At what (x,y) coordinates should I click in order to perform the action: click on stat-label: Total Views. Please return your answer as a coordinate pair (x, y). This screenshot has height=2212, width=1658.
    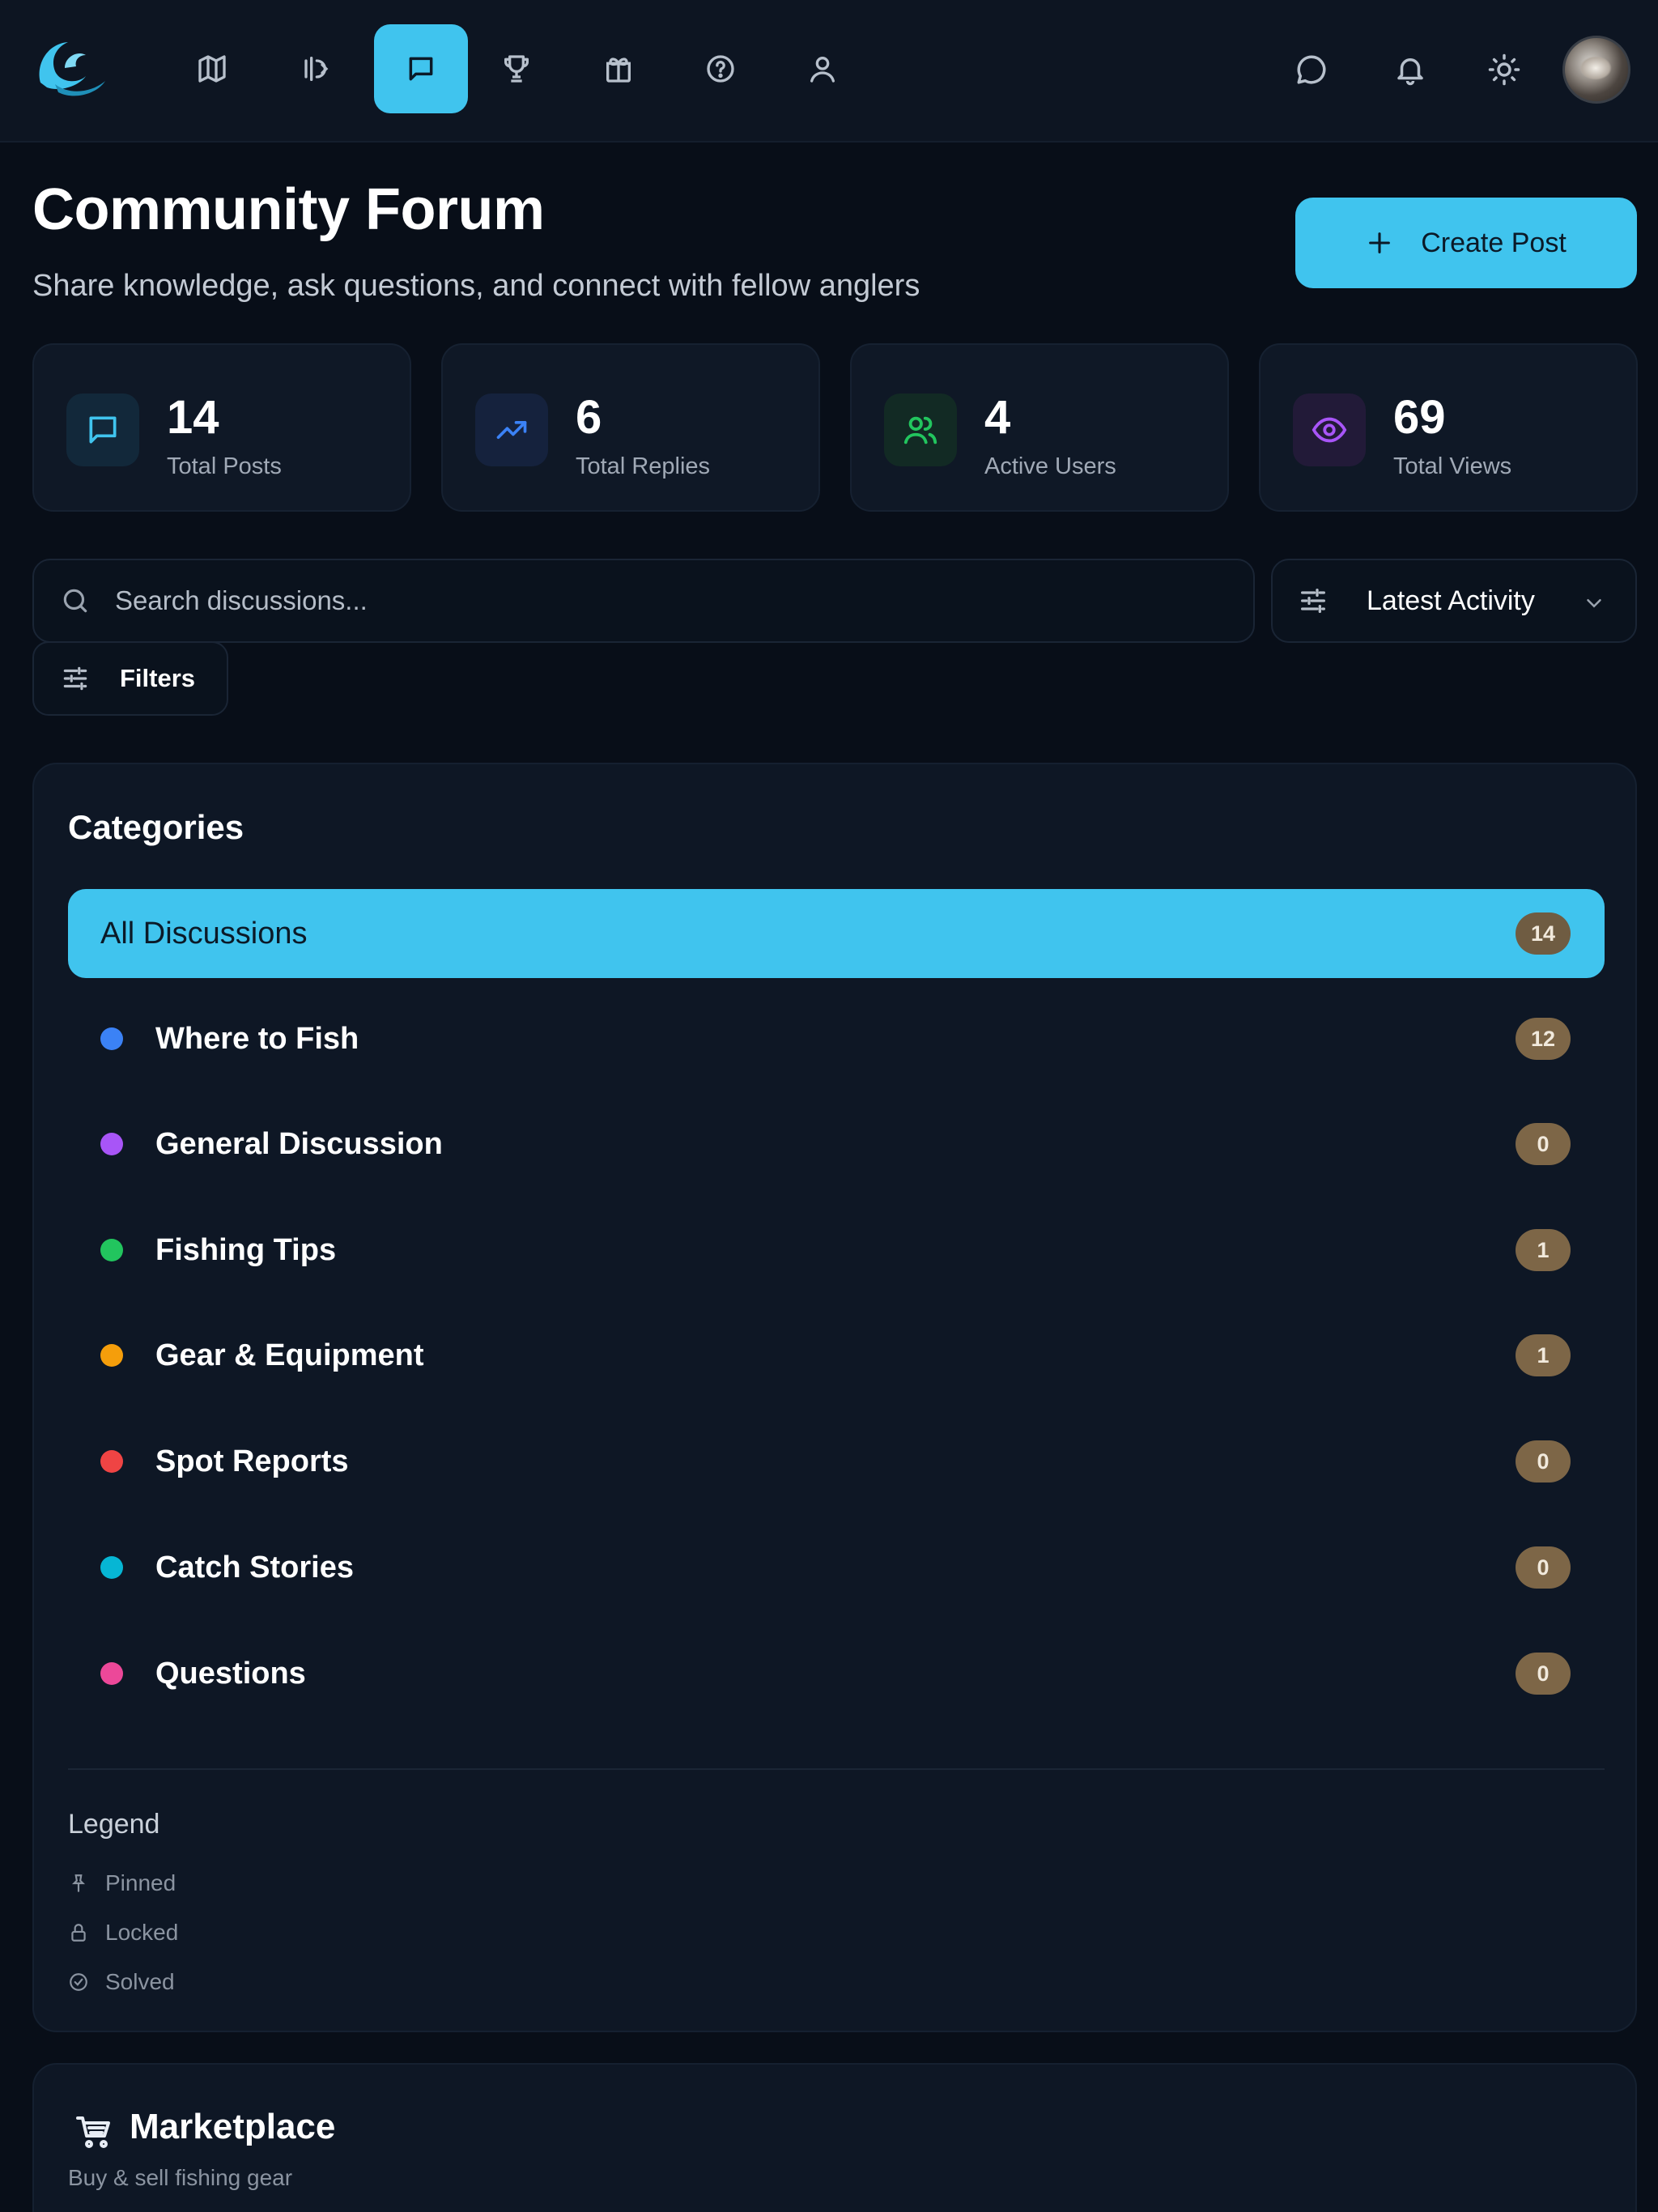
    Looking at the image, I should click on (1452, 466).